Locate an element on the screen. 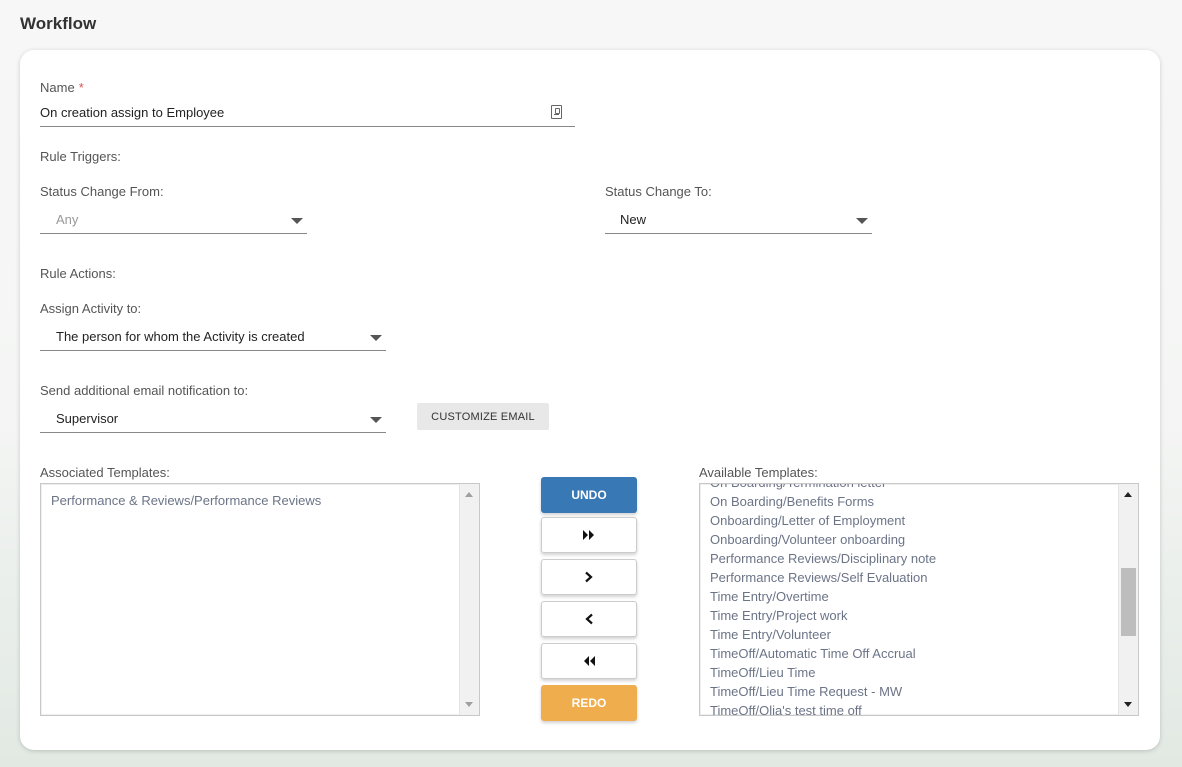  name-label-text: Name is located at coordinates (57, 87).